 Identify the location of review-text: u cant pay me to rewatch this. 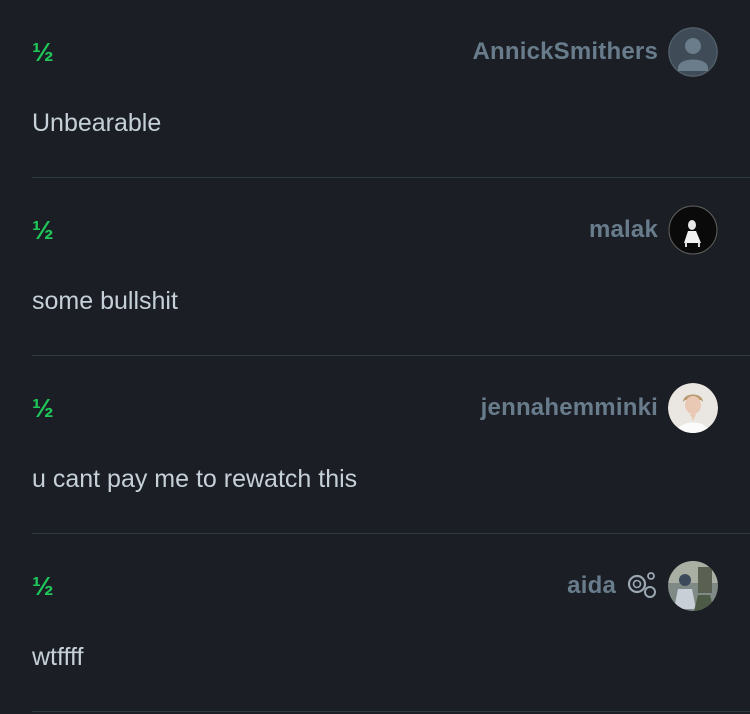
(195, 479).